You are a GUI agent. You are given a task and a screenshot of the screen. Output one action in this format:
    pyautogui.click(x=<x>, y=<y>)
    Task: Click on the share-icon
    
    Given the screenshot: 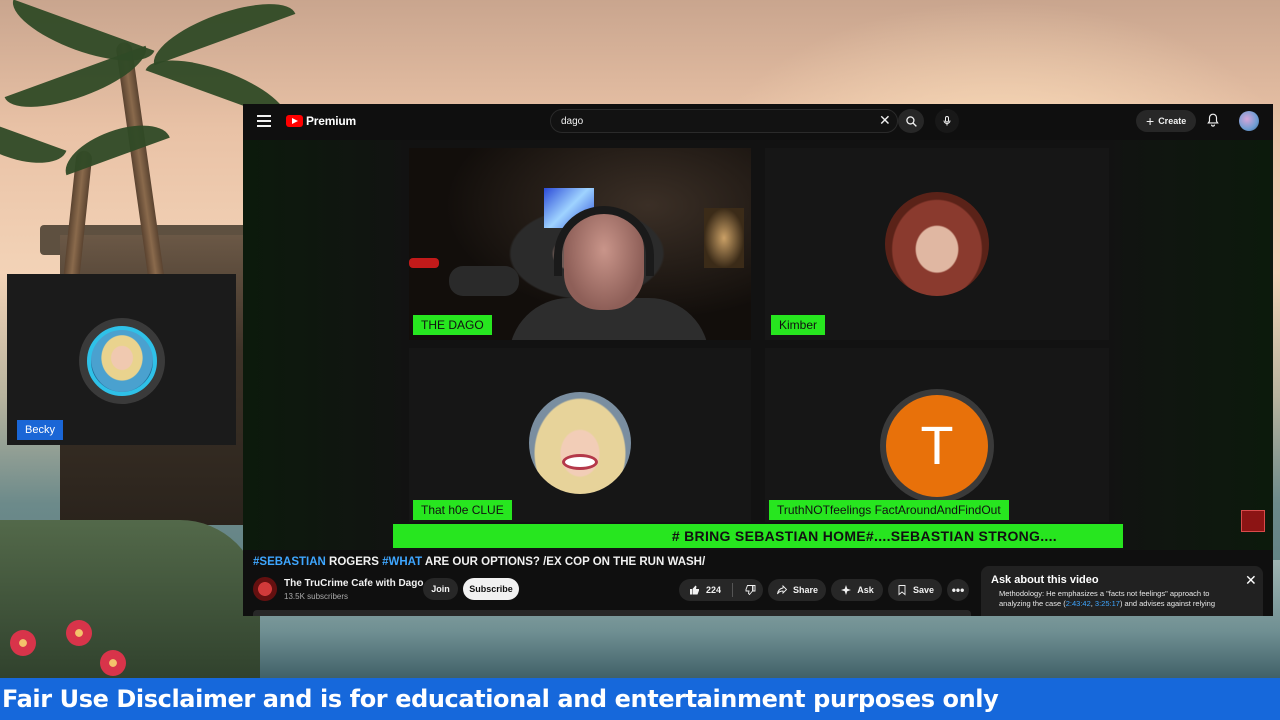 What is the action you would take?
    pyautogui.click(x=782, y=589)
    